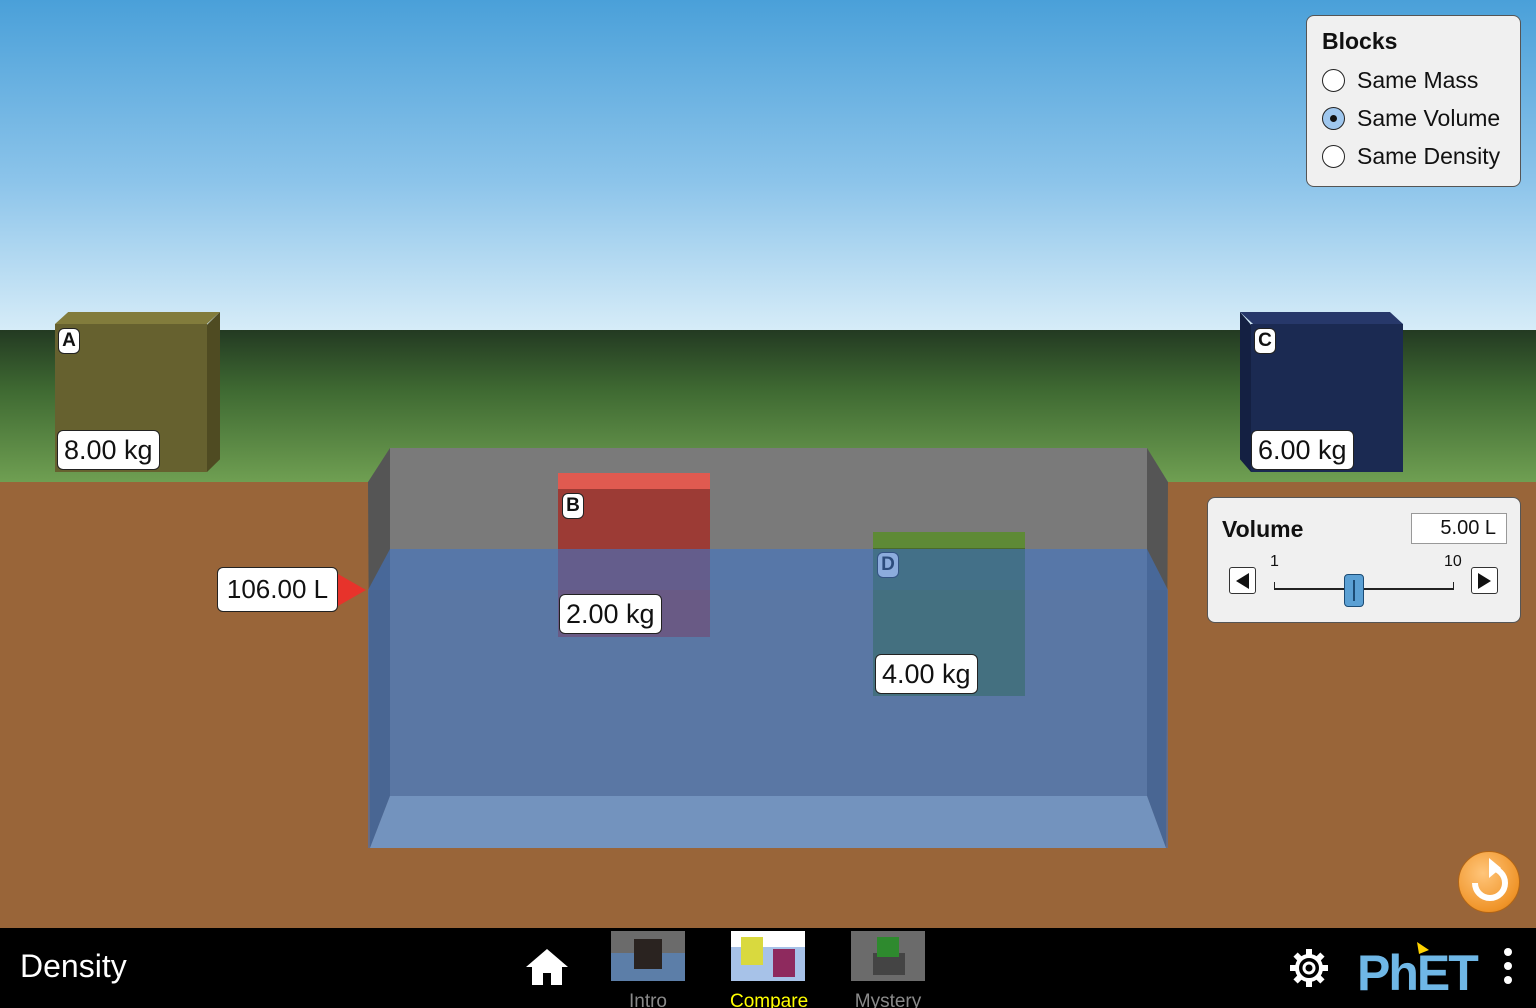  I want to click on tab-compare: Compare, so click(769, 969).